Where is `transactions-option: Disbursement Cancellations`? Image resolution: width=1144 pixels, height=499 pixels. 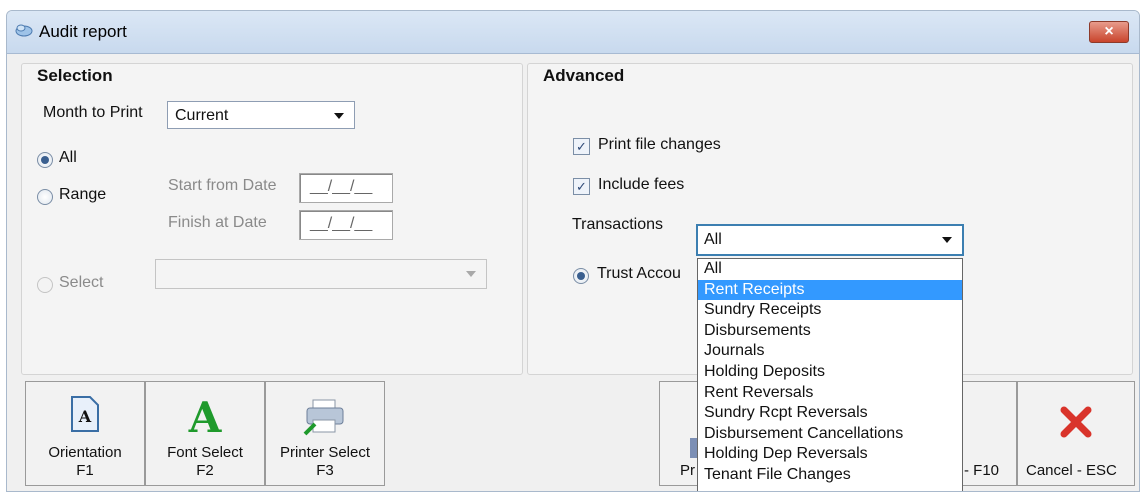 transactions-option: Disbursement Cancellations is located at coordinates (830, 434).